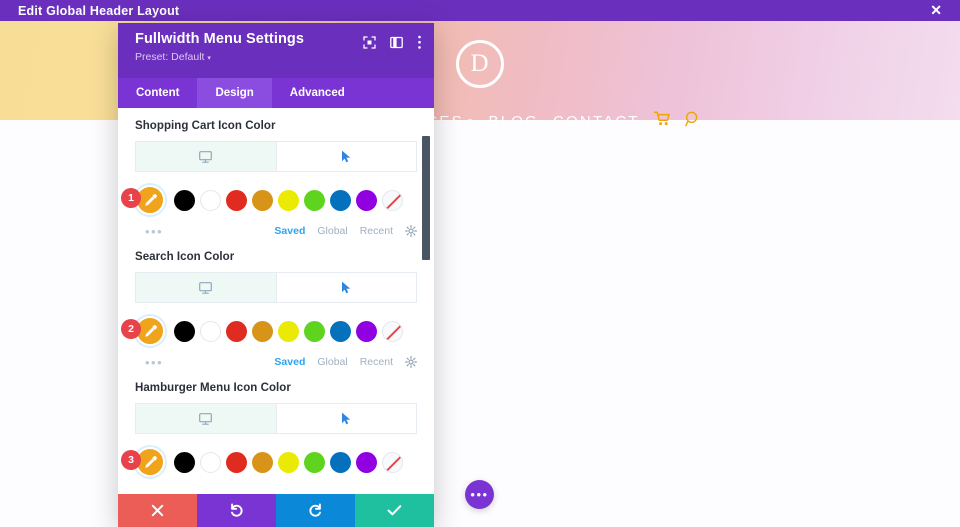  I want to click on checkmark-icon, so click(394, 510).